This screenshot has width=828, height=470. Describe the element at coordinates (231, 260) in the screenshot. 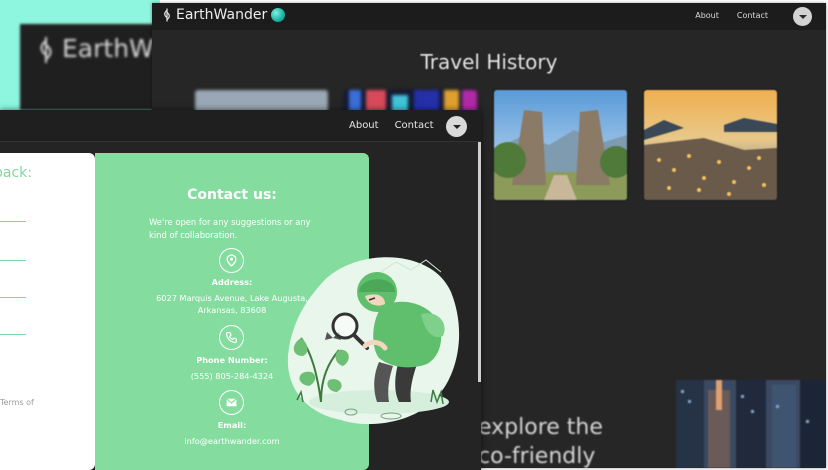

I see `location-pin-icon` at that location.